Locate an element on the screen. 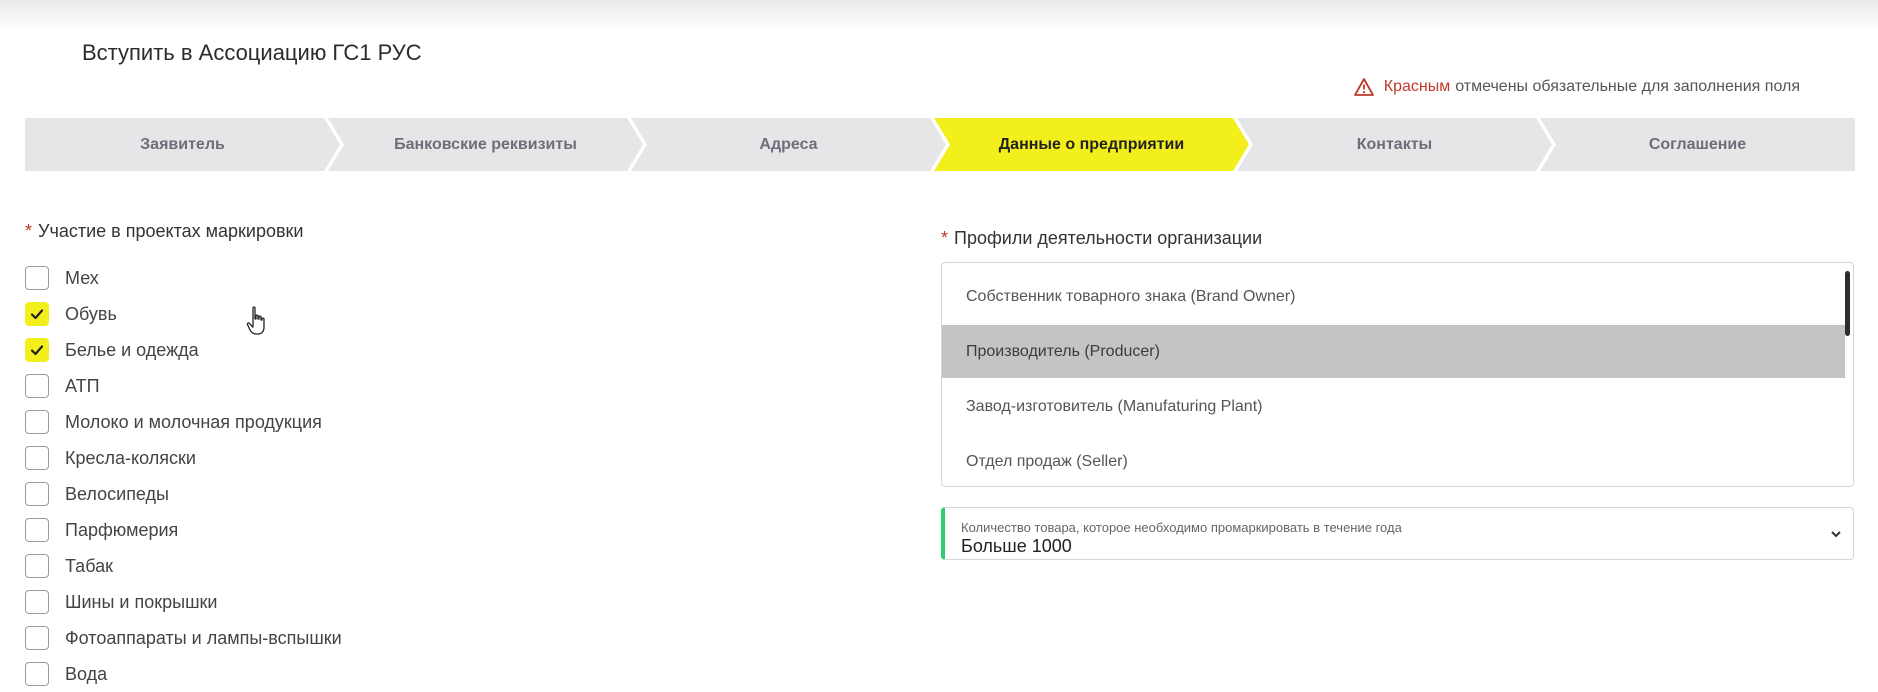  checkbox-label: Шины и покрышки is located at coordinates (141, 601).